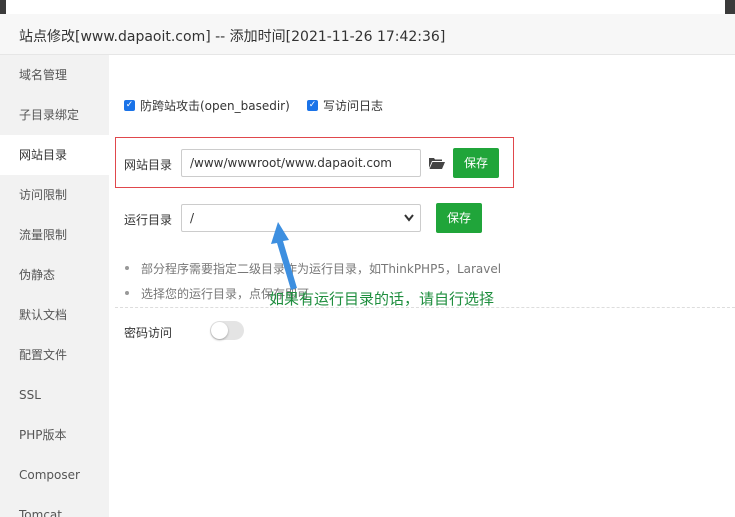 The width and height of the screenshot is (735, 517). I want to click on save-run-dir-button: 保存, so click(459, 218).